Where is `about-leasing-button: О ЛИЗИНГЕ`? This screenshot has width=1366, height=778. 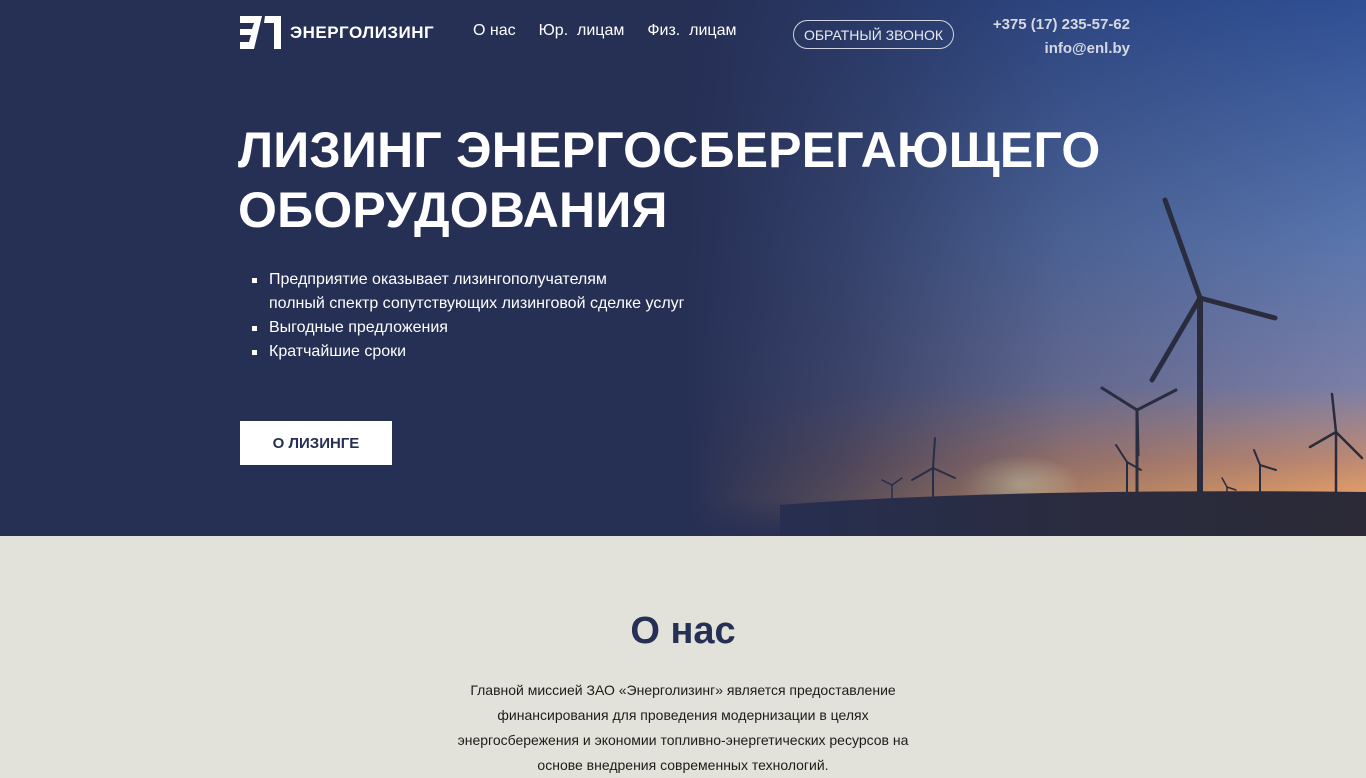
about-leasing-button: О ЛИЗИНГЕ is located at coordinates (316, 443).